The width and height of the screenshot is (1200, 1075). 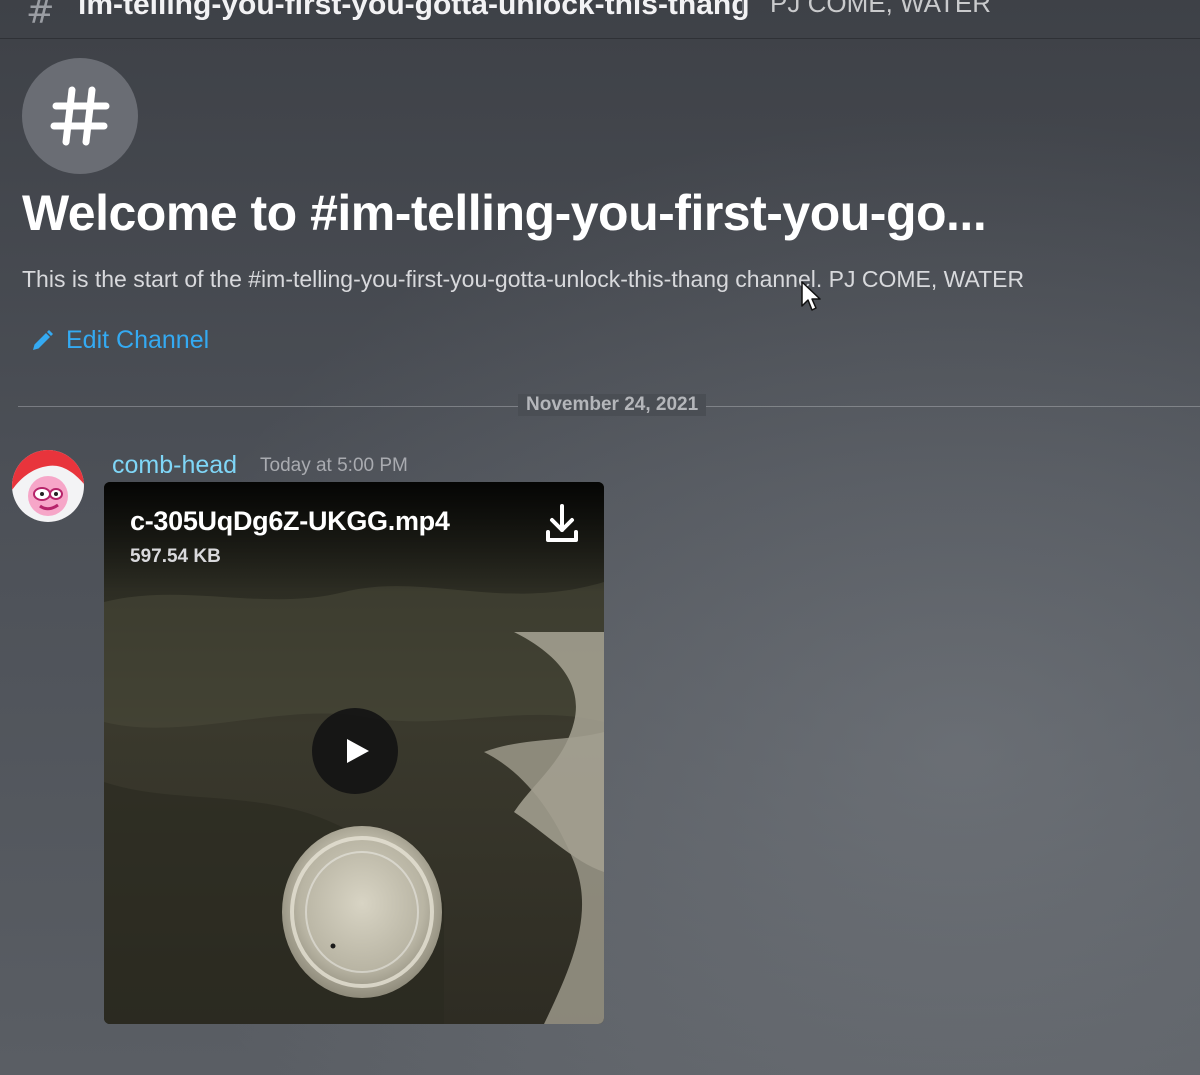 I want to click on attachment-file-size: 597.54 KB, so click(x=175, y=556).